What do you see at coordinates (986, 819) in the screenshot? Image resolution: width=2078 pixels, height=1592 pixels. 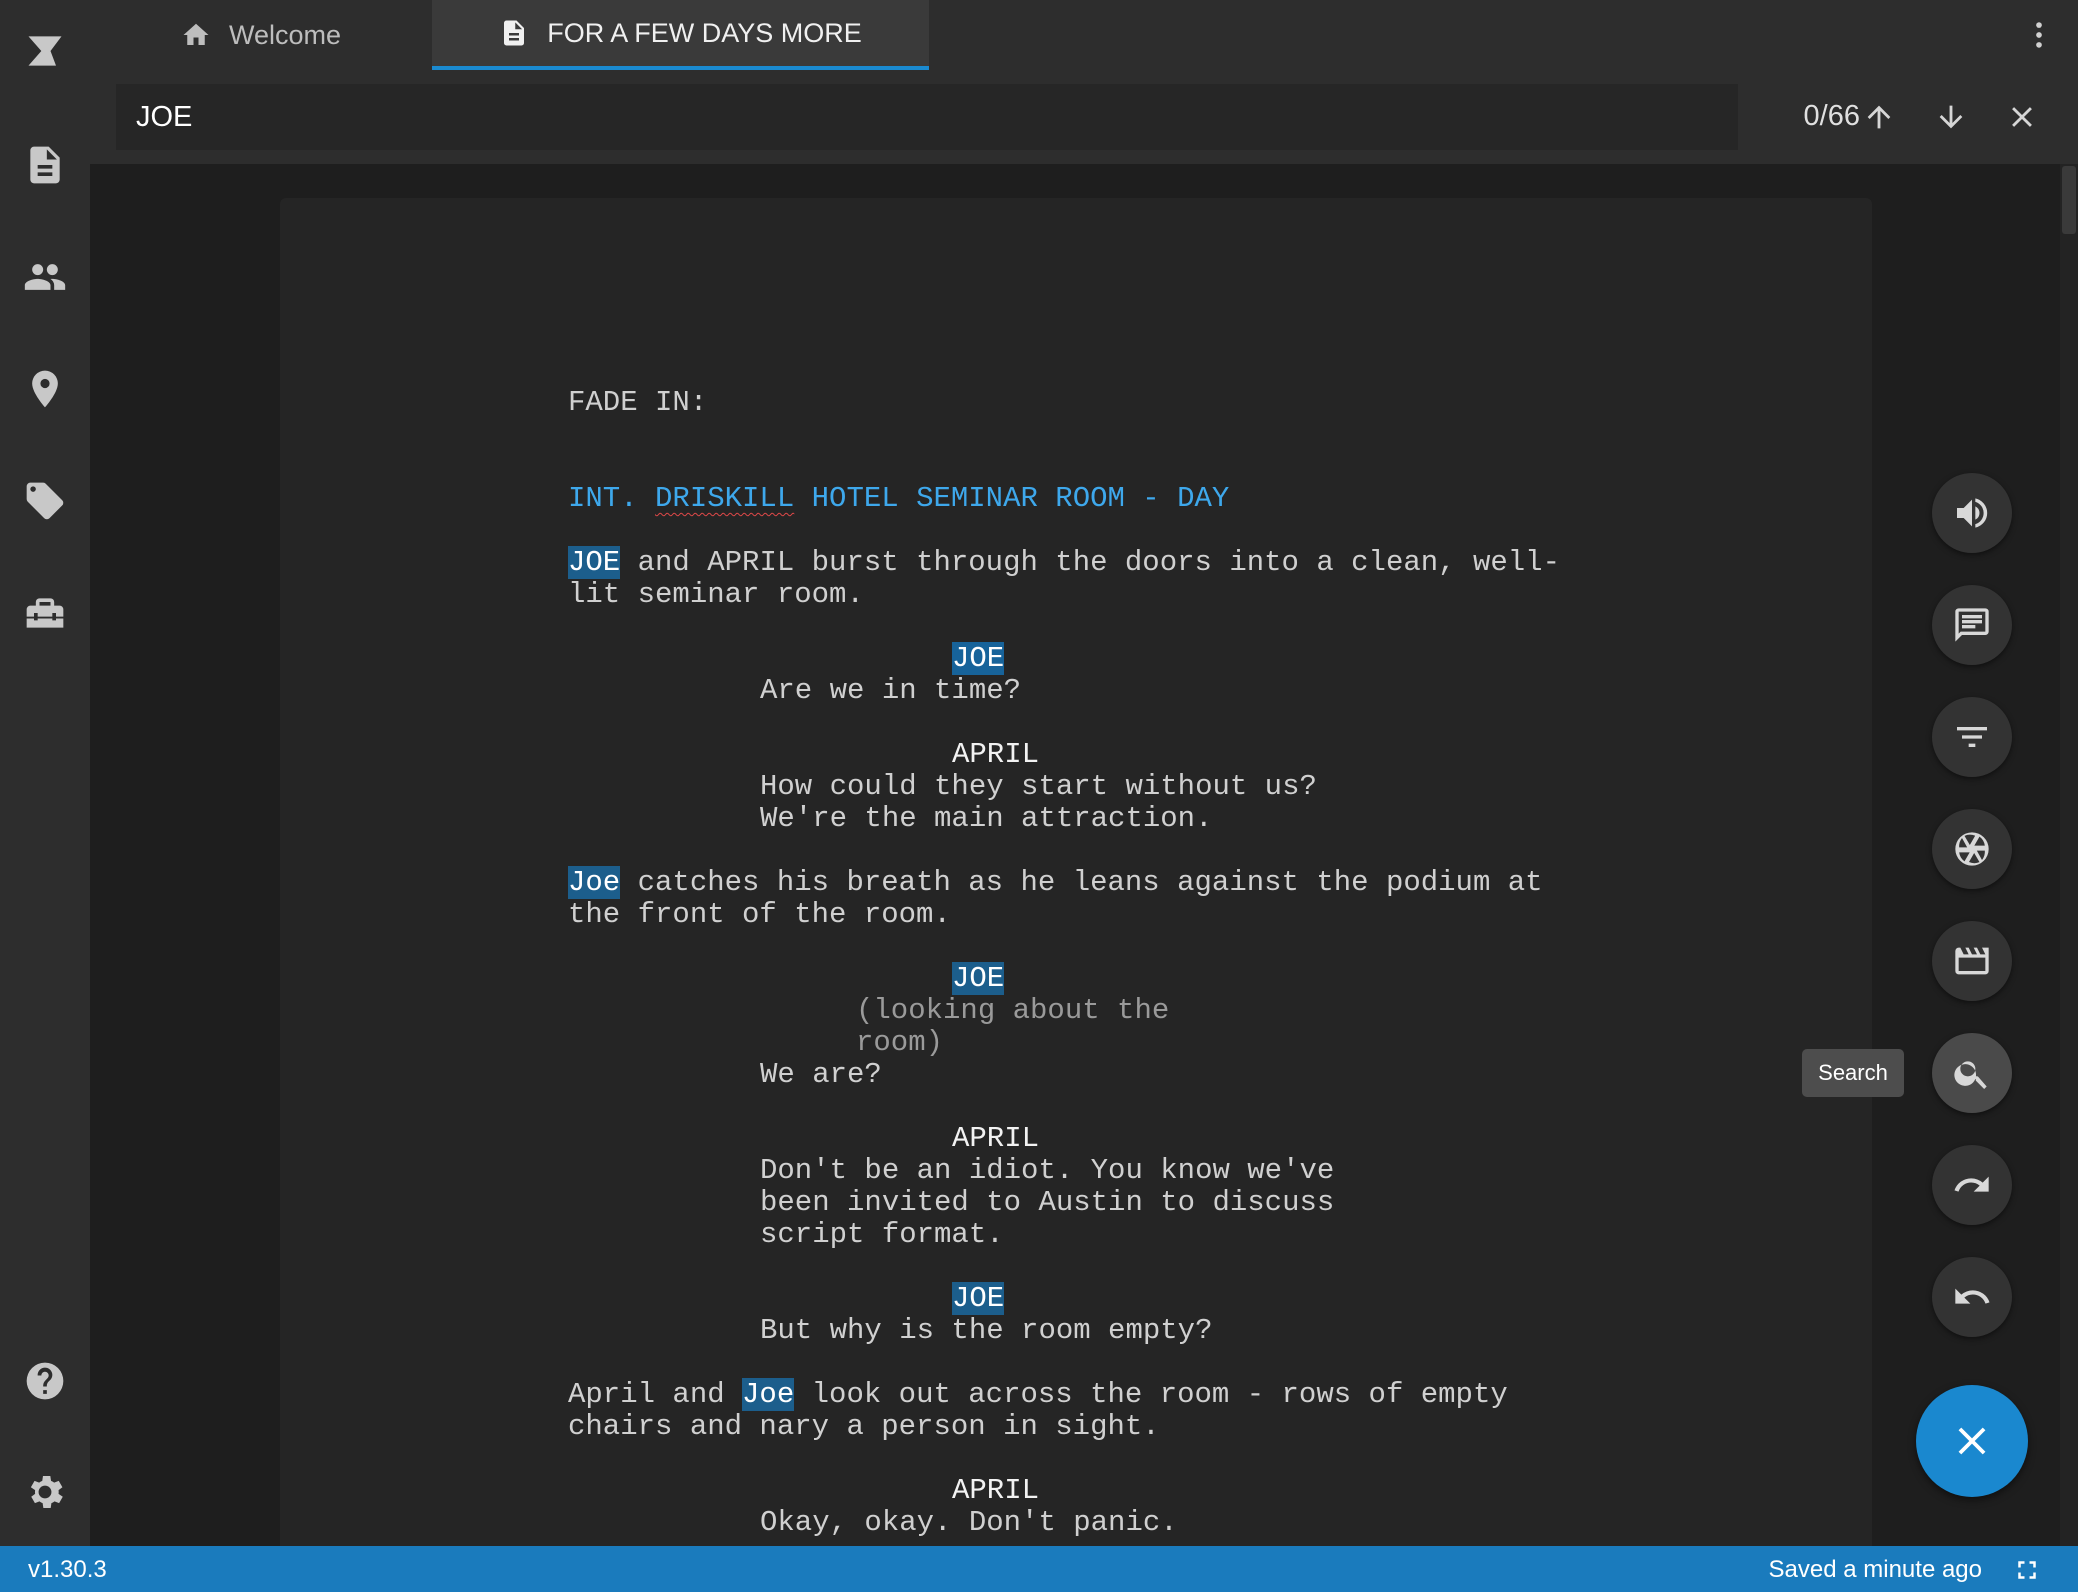 I see `dialogue-line: We're the main attraction.` at bounding box center [986, 819].